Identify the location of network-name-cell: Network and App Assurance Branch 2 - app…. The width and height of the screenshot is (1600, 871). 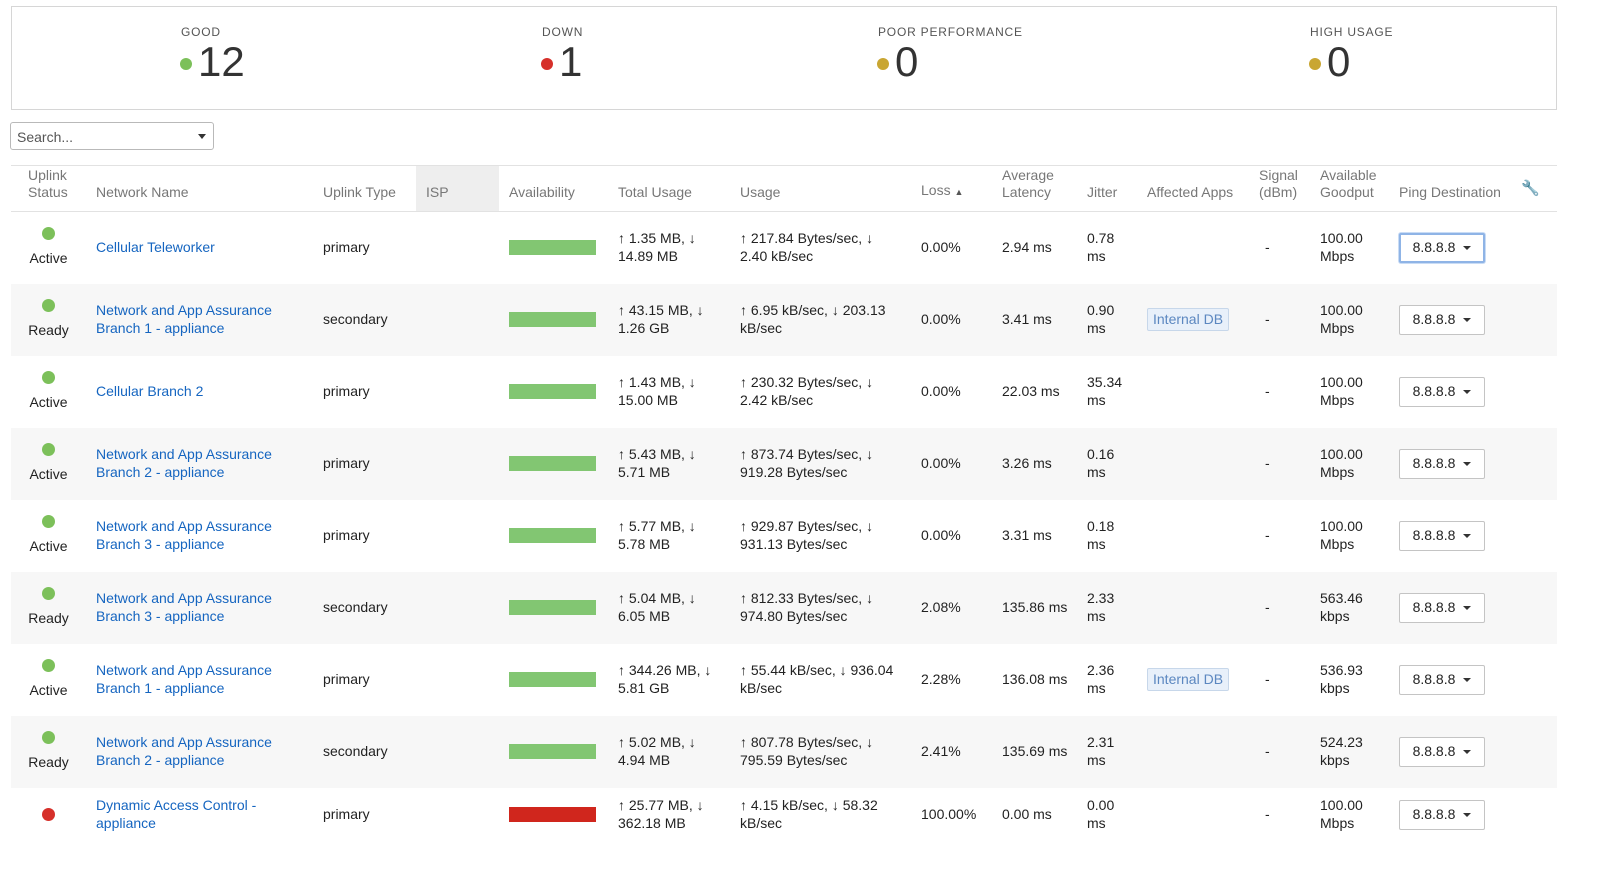
(199, 463).